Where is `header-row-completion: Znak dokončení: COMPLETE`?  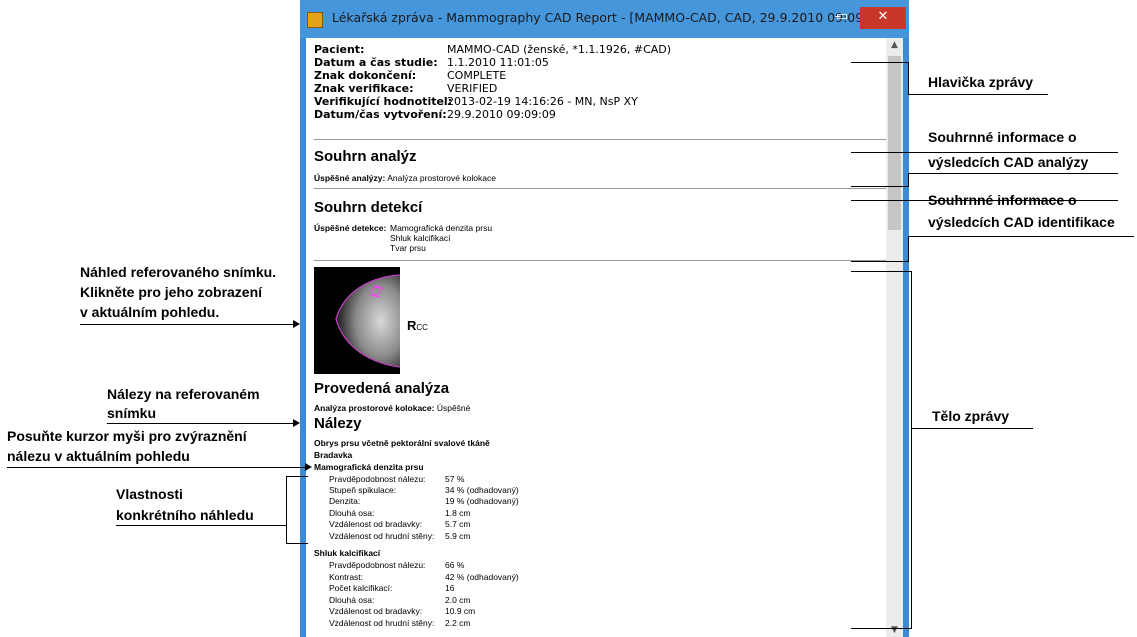 header-row-completion: Znak dokončení: COMPLETE is located at coordinates (410, 75).